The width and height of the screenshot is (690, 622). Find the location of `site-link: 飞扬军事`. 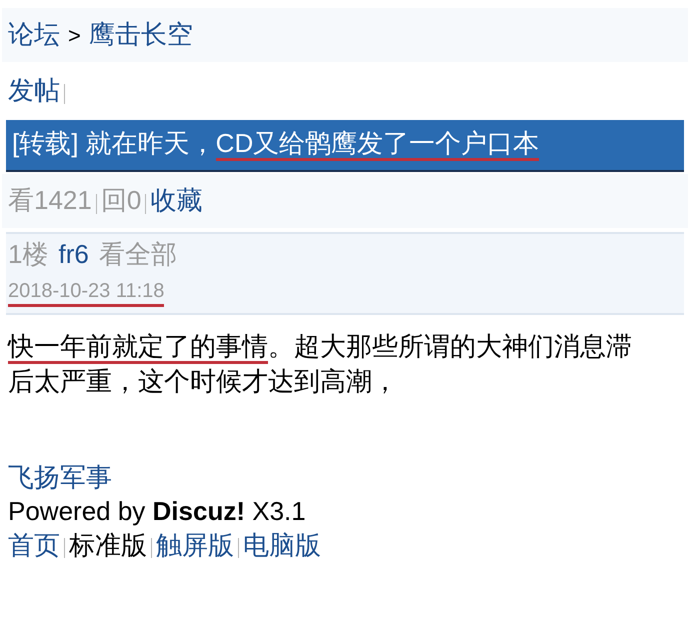

site-link: 飞扬军事 is located at coordinates (60, 478).